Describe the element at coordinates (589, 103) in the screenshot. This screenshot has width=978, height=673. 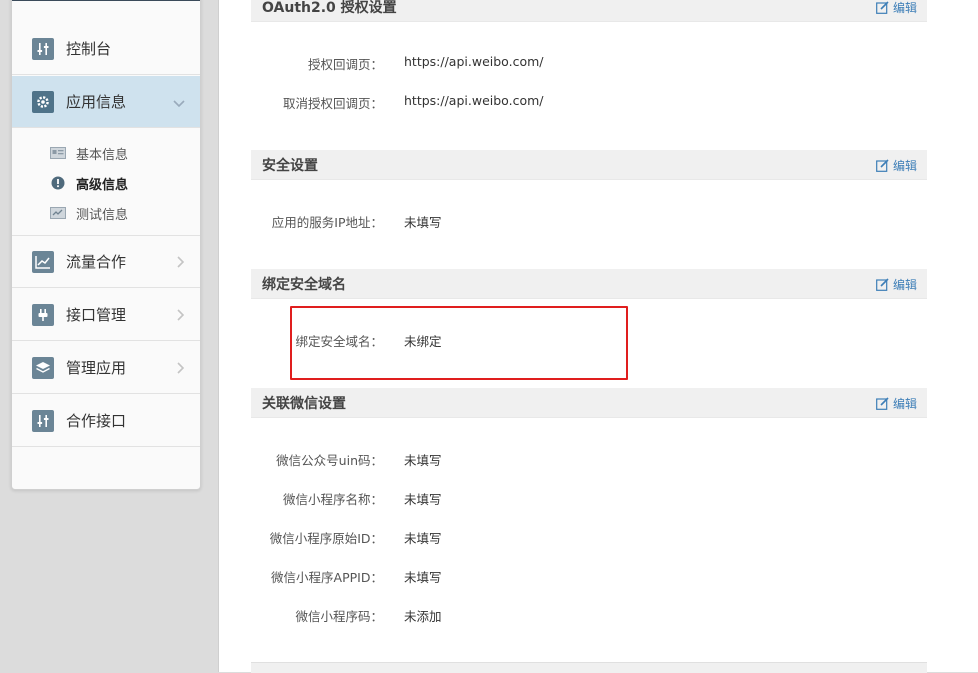
I see `field-row: 取消授权回调页： https://api.weibo.com/` at that location.